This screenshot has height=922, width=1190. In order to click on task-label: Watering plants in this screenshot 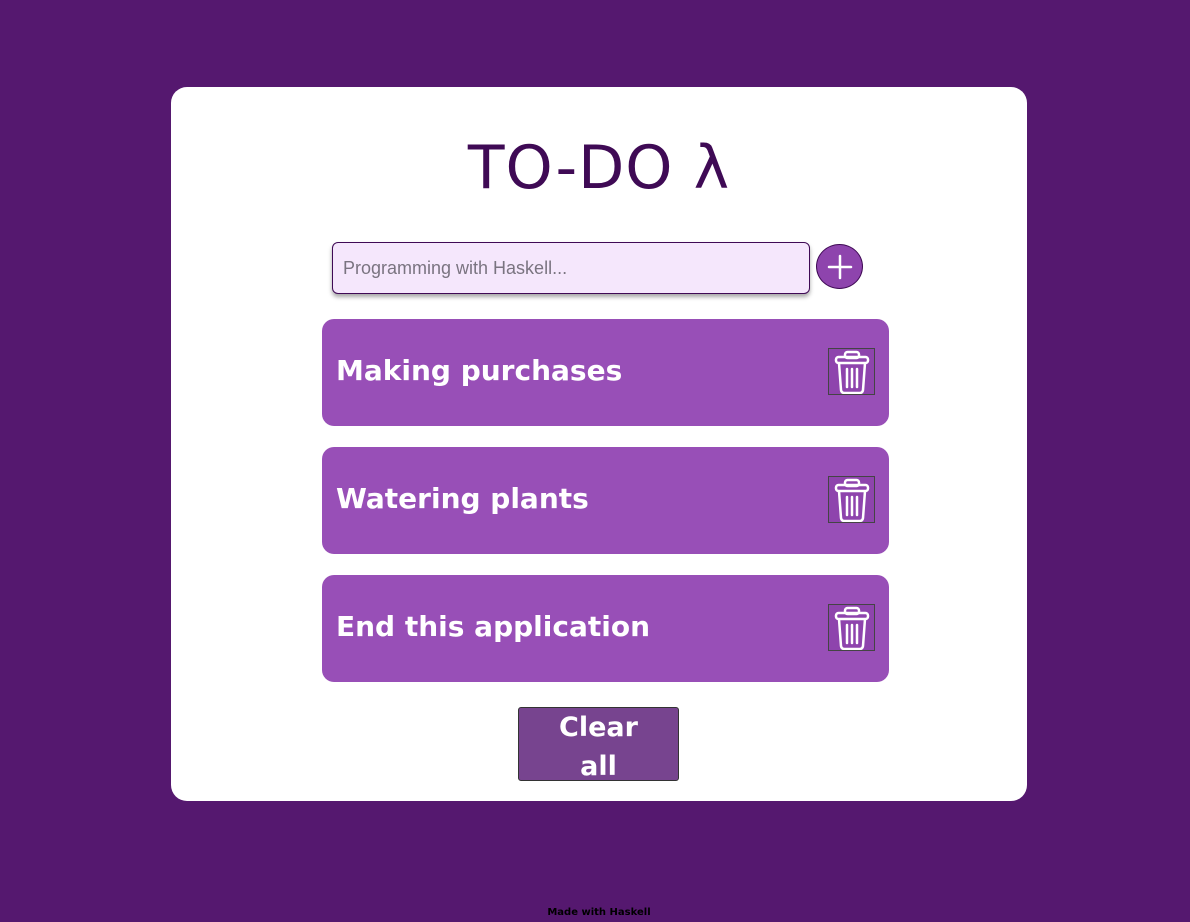, I will do `click(462, 498)`.